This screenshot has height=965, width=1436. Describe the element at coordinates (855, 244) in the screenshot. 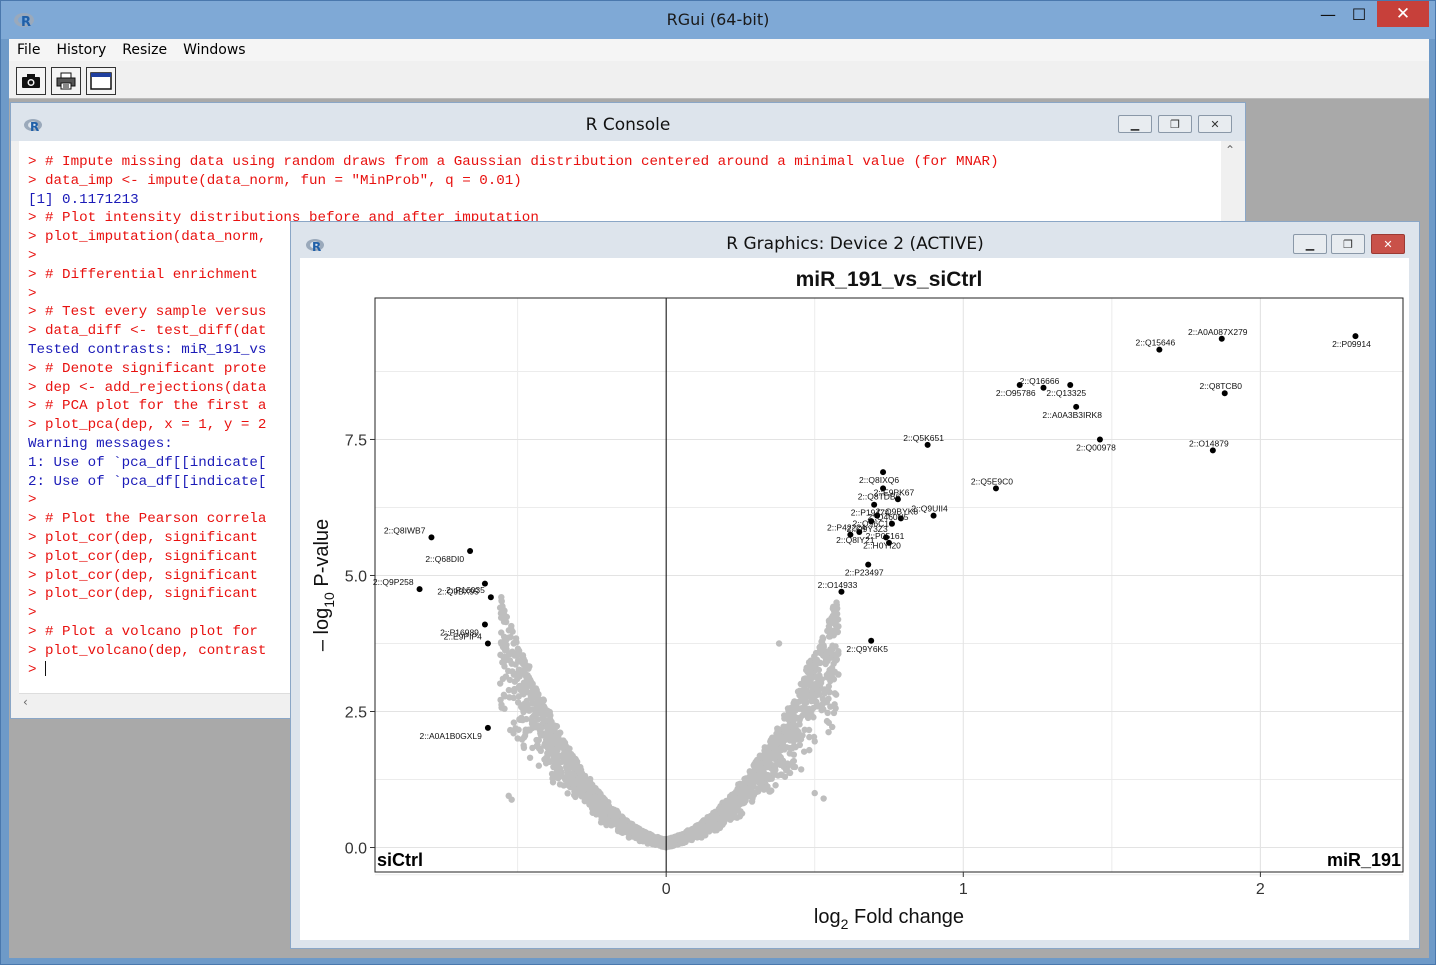

I see `graphics-title: R Graphics: Device 2 (ACTIVE)` at that location.